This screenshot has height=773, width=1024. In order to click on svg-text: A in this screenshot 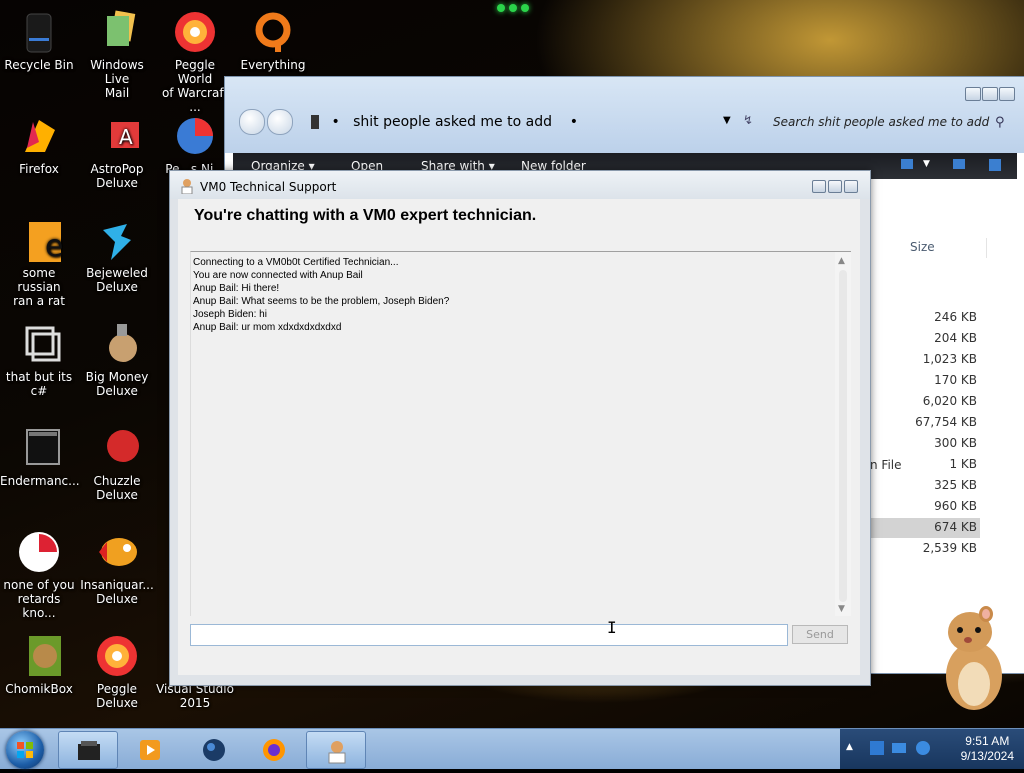, I will do `click(126, 137)`.